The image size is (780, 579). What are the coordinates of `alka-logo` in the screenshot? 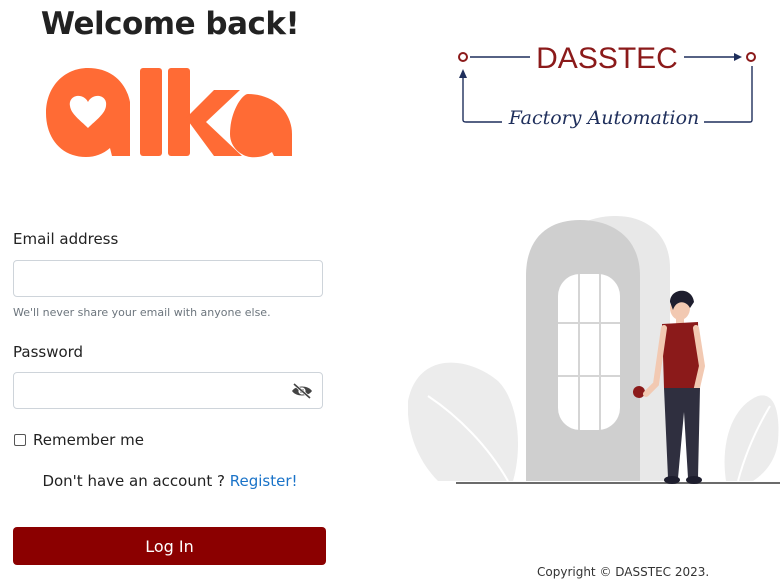 It's located at (169, 113).